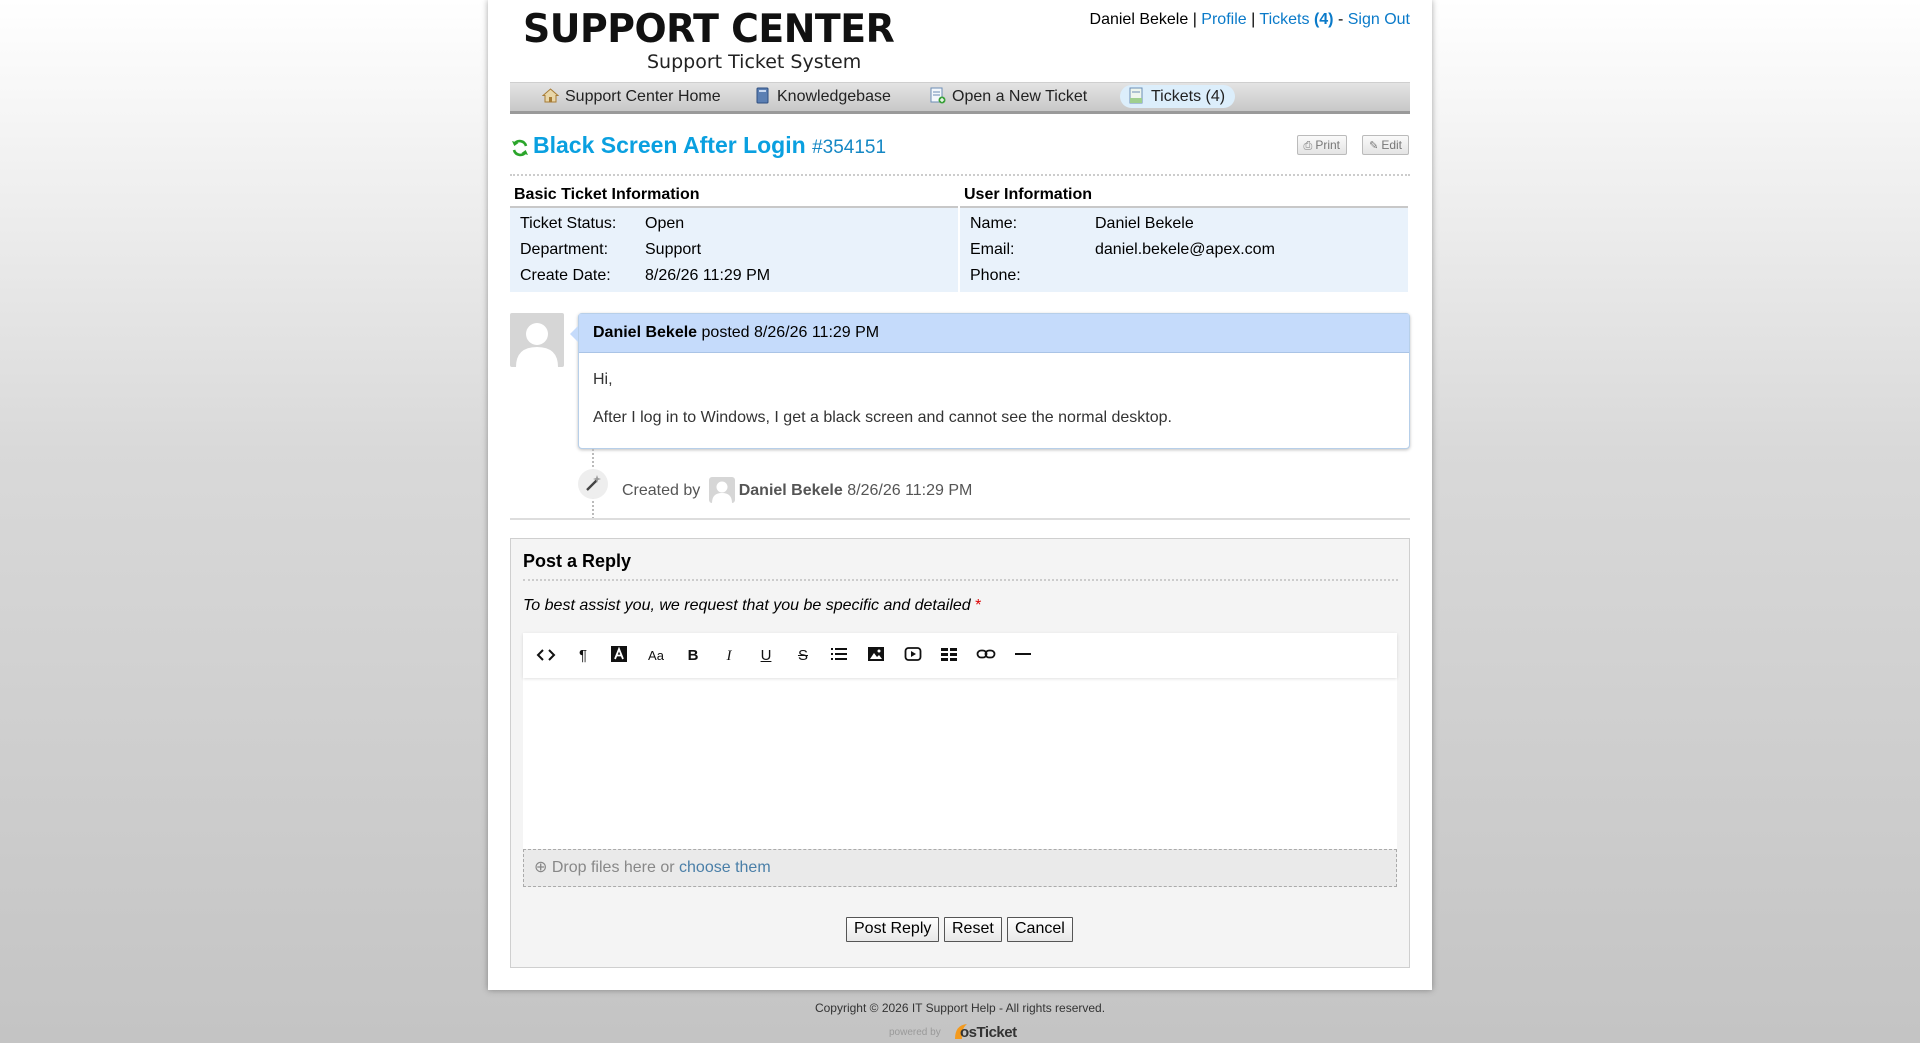 The width and height of the screenshot is (1920, 1043). Describe the element at coordinates (709, 145) in the screenshot. I see `ticket-title: Black Screen After Login #354151` at that location.